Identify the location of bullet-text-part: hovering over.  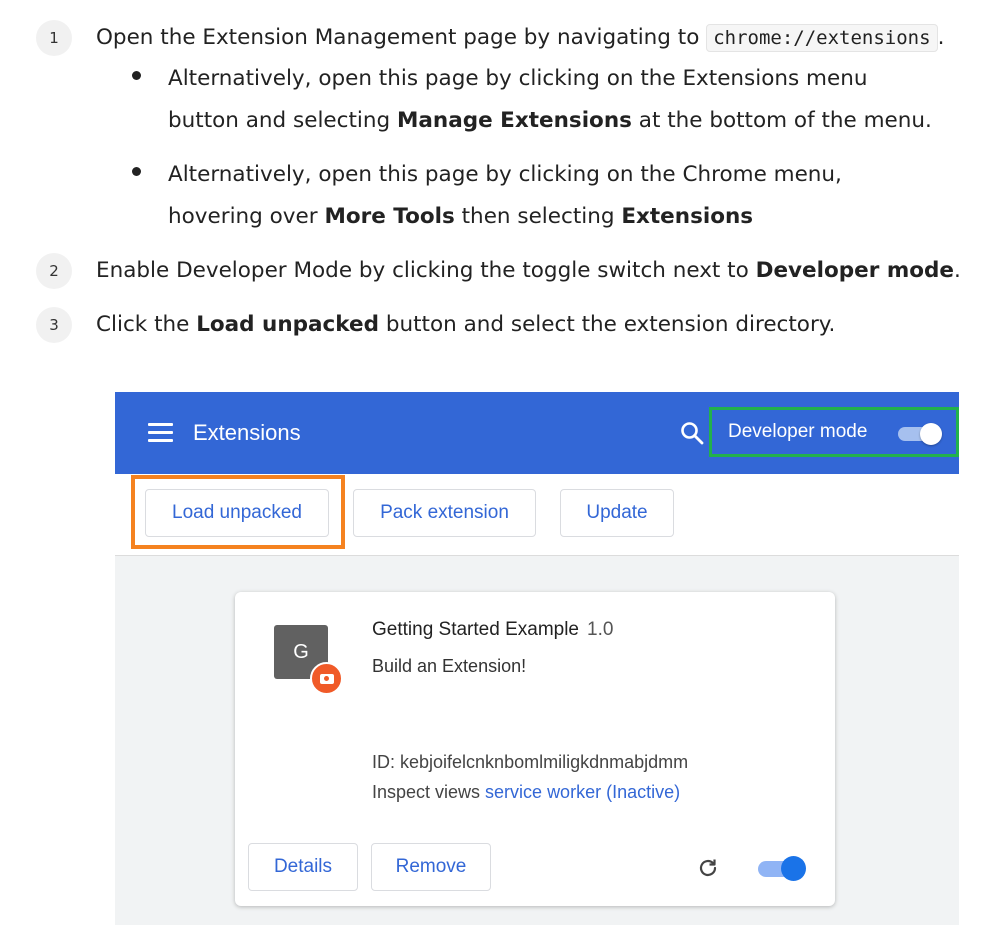
(246, 216).